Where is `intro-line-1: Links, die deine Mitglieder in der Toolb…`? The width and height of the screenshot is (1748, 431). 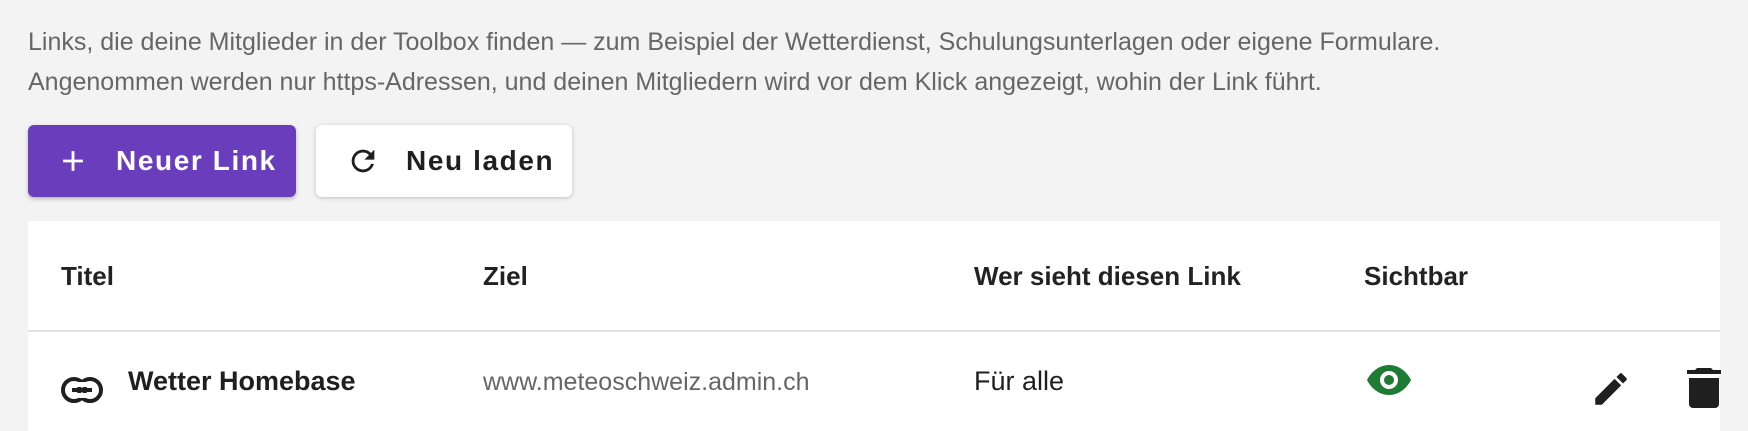 intro-line-1: Links, die deine Mitglieder in der Toolb… is located at coordinates (734, 42).